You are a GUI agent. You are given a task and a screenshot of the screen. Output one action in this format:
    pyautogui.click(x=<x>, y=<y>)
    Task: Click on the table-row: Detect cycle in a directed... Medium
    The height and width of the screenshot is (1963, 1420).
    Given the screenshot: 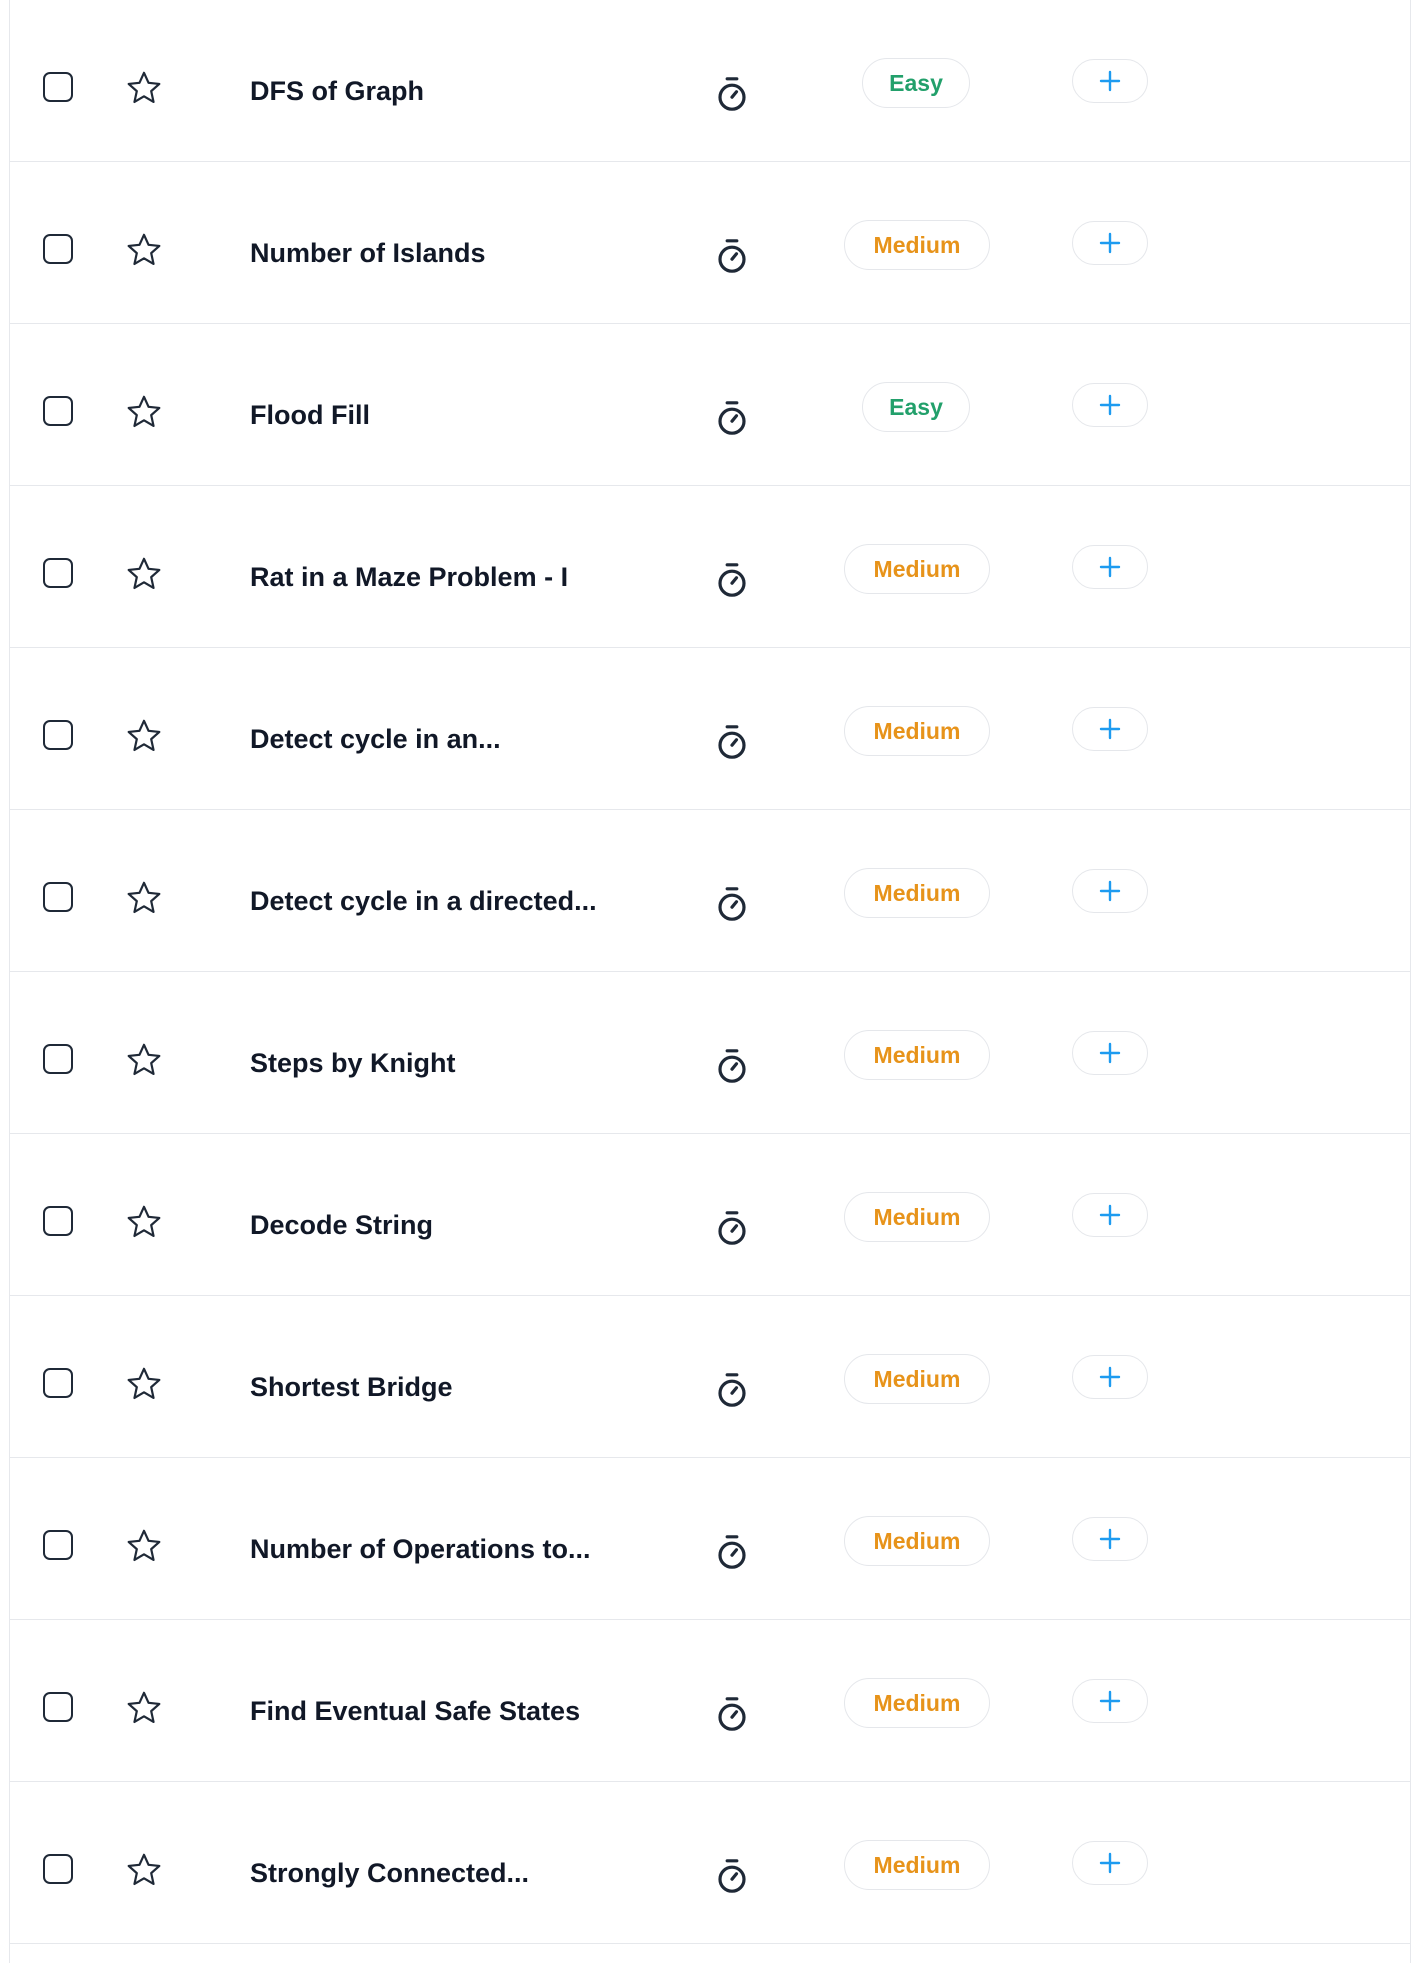 What is the action you would take?
    pyautogui.click(x=710, y=891)
    